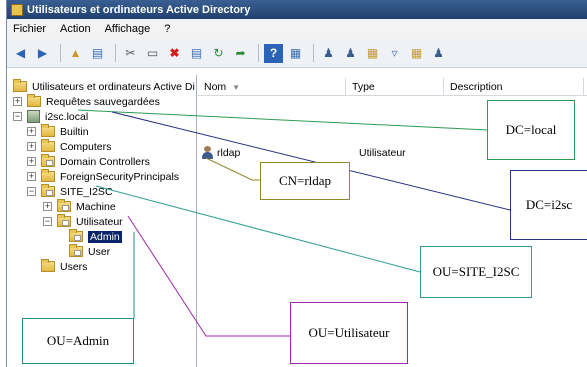 This screenshot has height=367, width=587. Describe the element at coordinates (20, 53) in the screenshot. I see `back-icon: ◀` at that location.